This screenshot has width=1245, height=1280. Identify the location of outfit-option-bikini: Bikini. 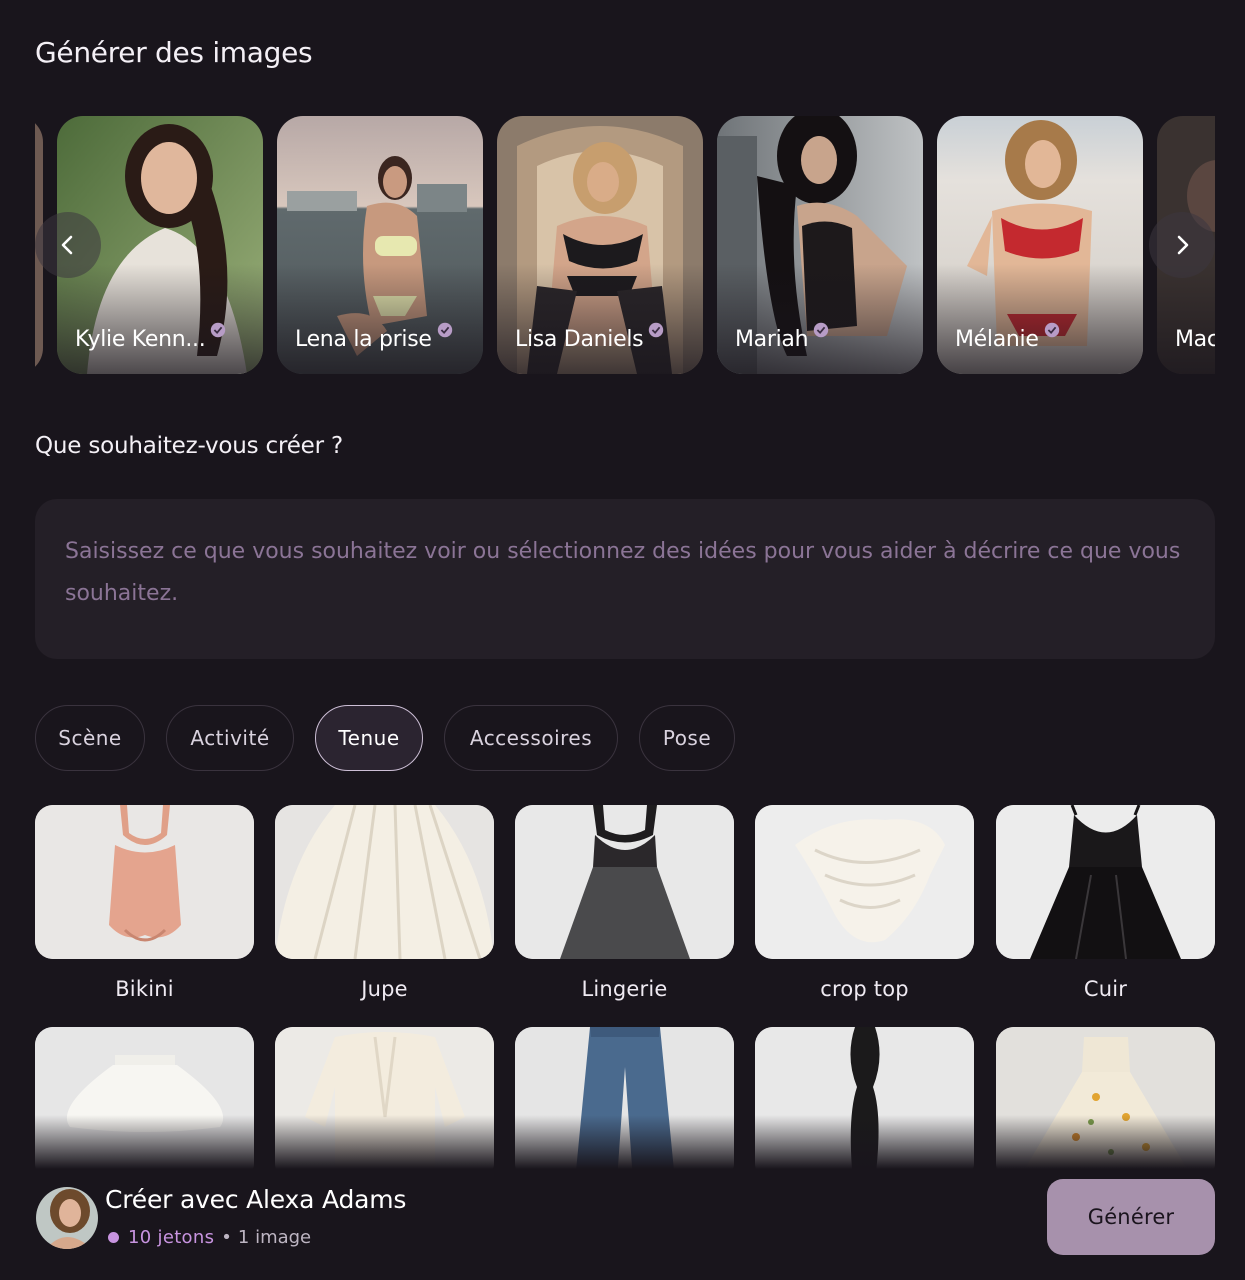
(144, 903).